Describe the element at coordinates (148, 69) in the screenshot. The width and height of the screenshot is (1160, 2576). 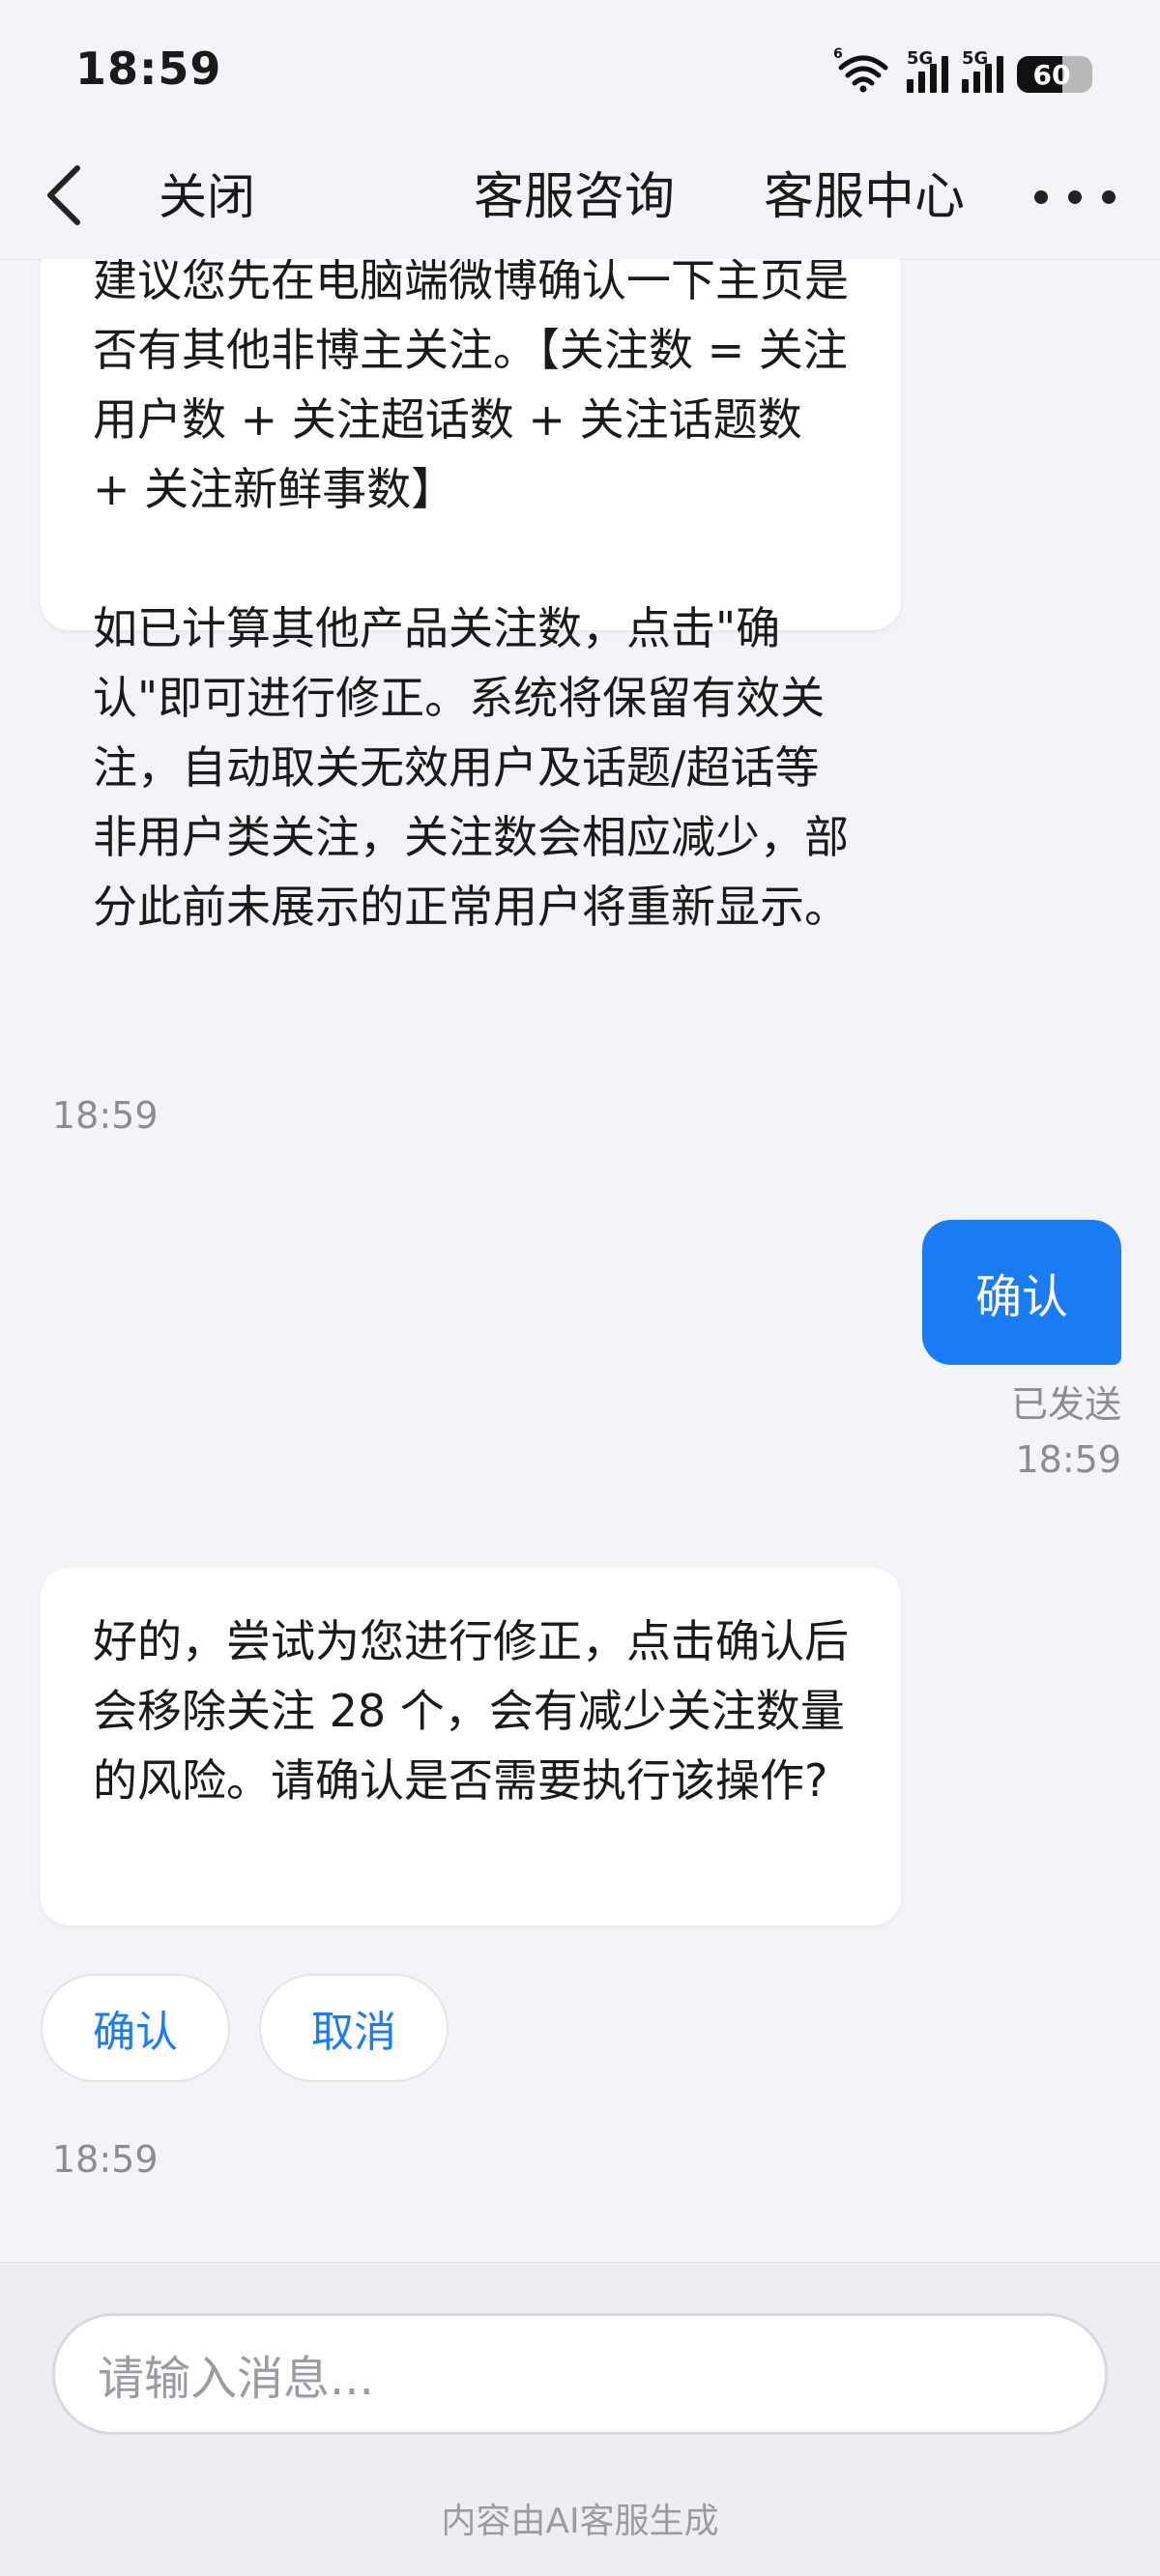
I see `status-time: 18:59` at that location.